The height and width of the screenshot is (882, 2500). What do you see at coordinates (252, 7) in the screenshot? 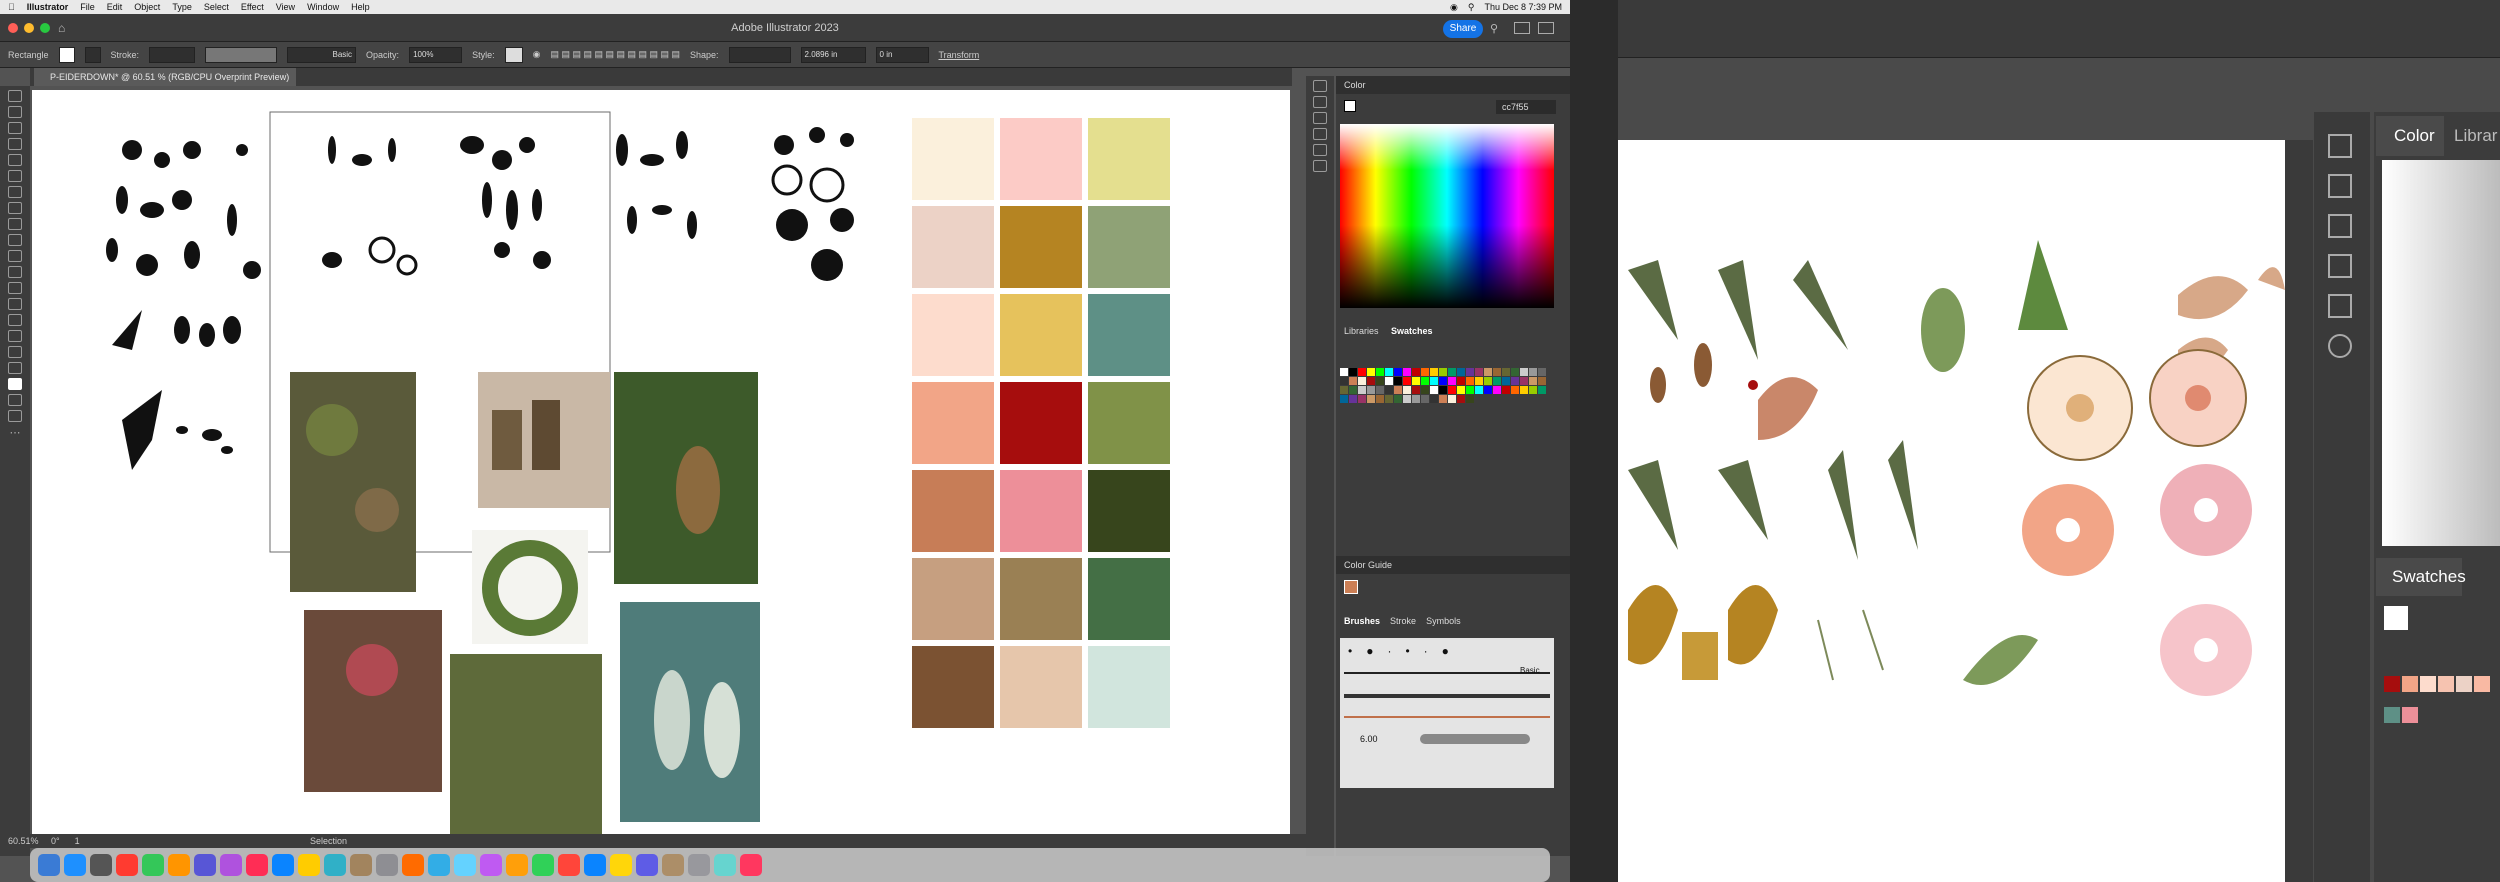
I see `menu-effect: Effect` at bounding box center [252, 7].